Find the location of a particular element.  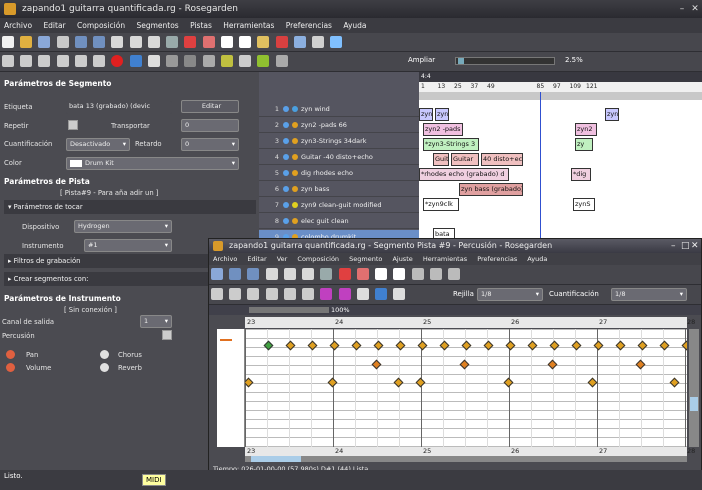

stop-icon is located at coordinates (99, 61).